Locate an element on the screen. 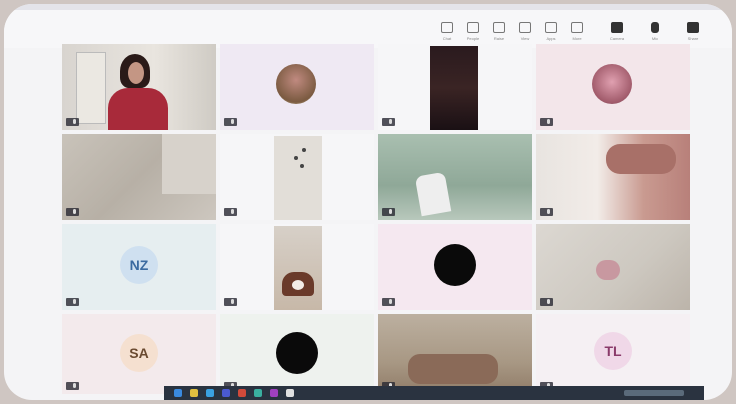 The image size is (736, 404). video-tile: NZ is located at coordinates (139, 267).